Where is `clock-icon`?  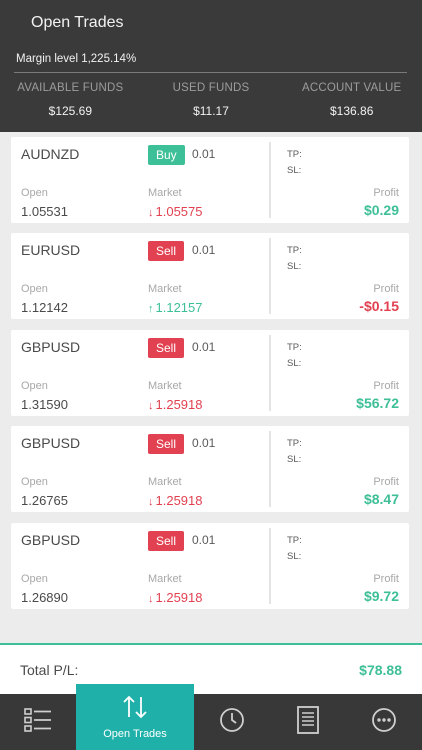 clock-icon is located at coordinates (232, 722).